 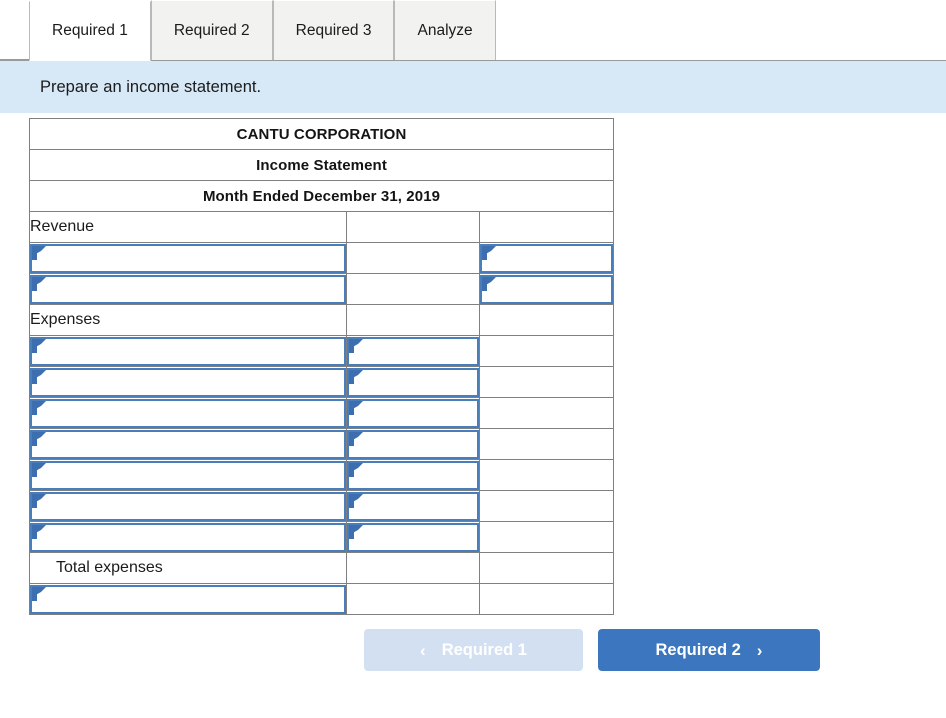 I want to click on tab-required-2: Required 2, so click(x=211, y=30).